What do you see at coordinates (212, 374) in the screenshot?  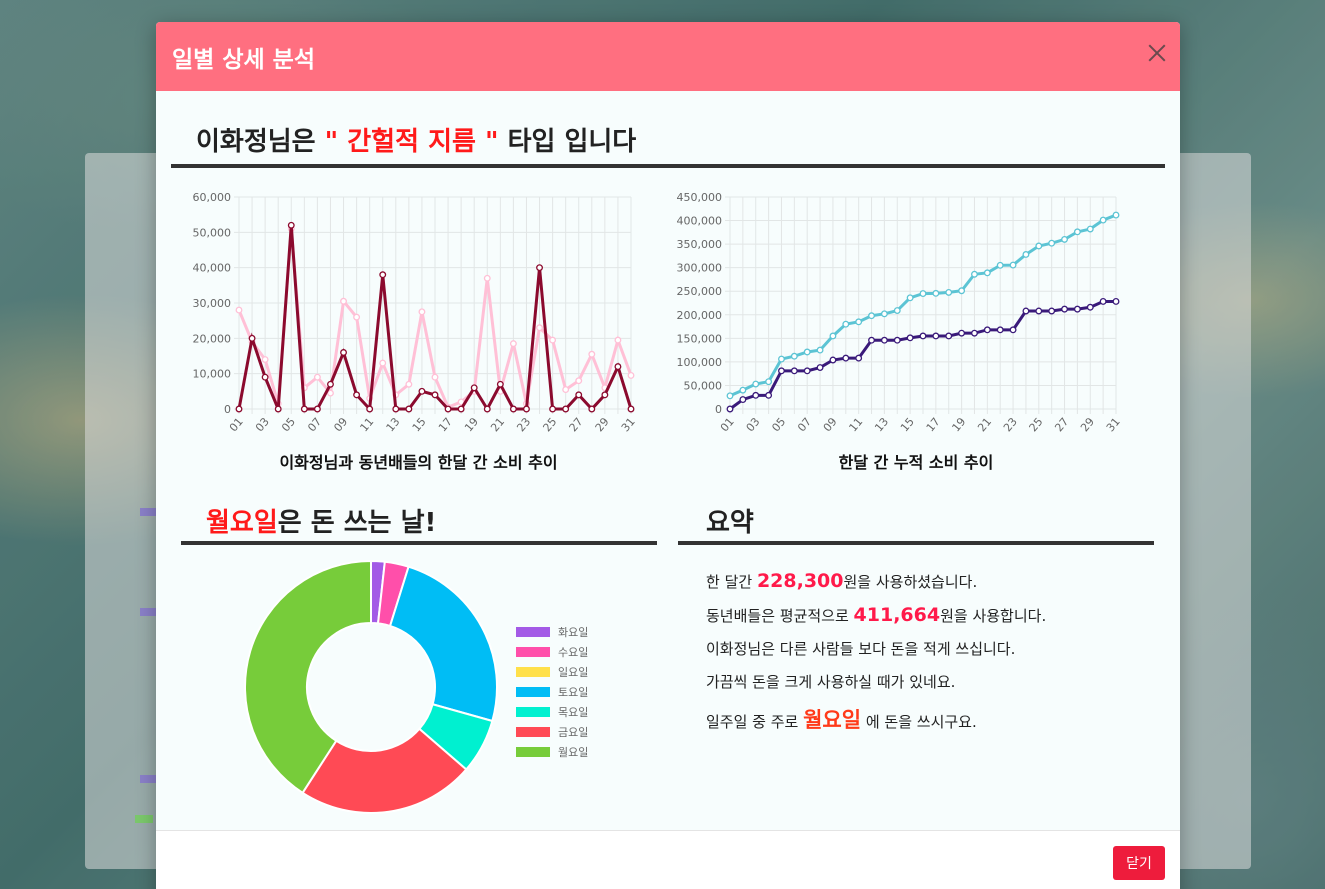 I see `y-tick-label: 10,000` at bounding box center [212, 374].